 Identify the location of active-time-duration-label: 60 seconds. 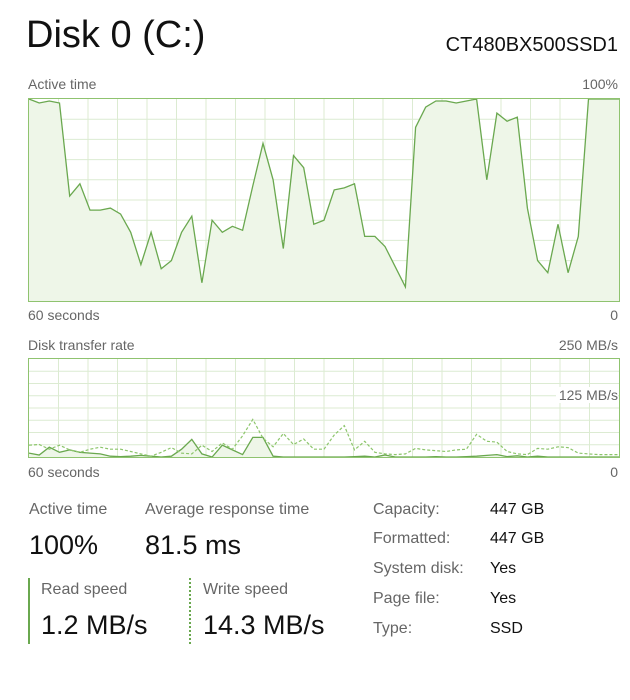
(64, 315).